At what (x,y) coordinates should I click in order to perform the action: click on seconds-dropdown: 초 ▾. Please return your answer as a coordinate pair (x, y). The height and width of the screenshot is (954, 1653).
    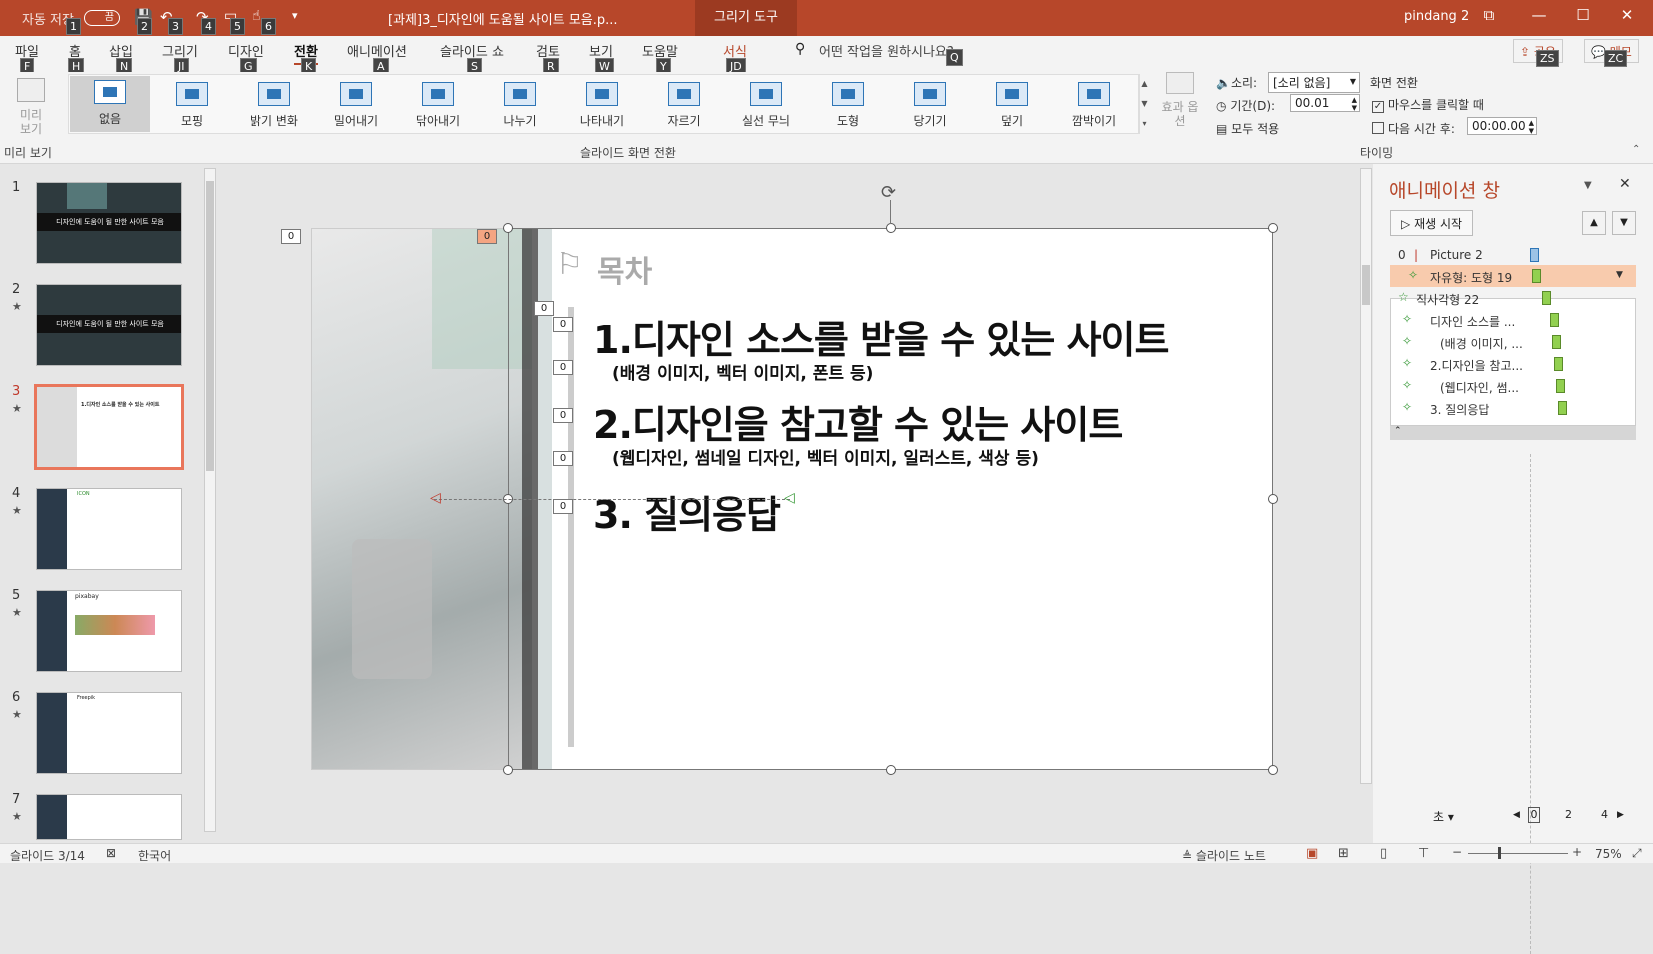
    Looking at the image, I should click on (1443, 816).